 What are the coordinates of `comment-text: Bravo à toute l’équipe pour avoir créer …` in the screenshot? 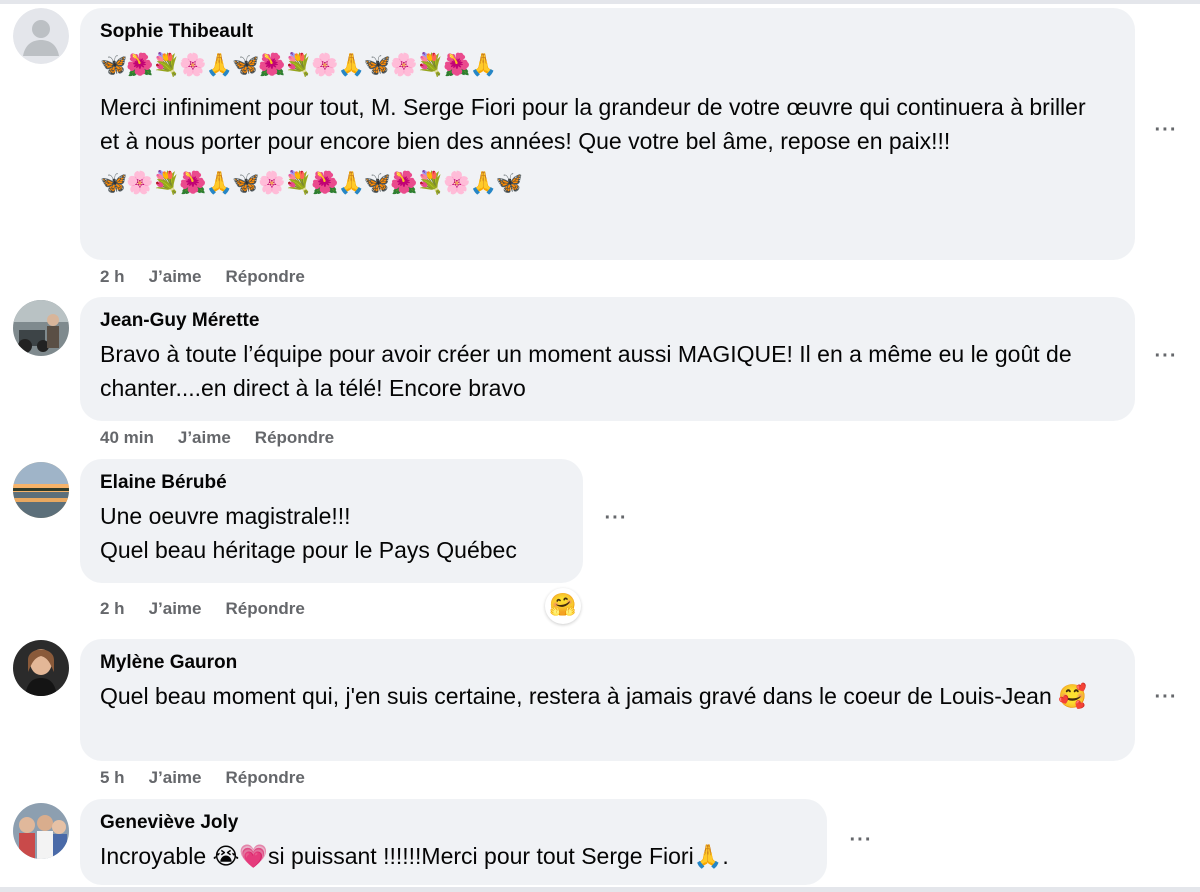 It's located at (586, 371).